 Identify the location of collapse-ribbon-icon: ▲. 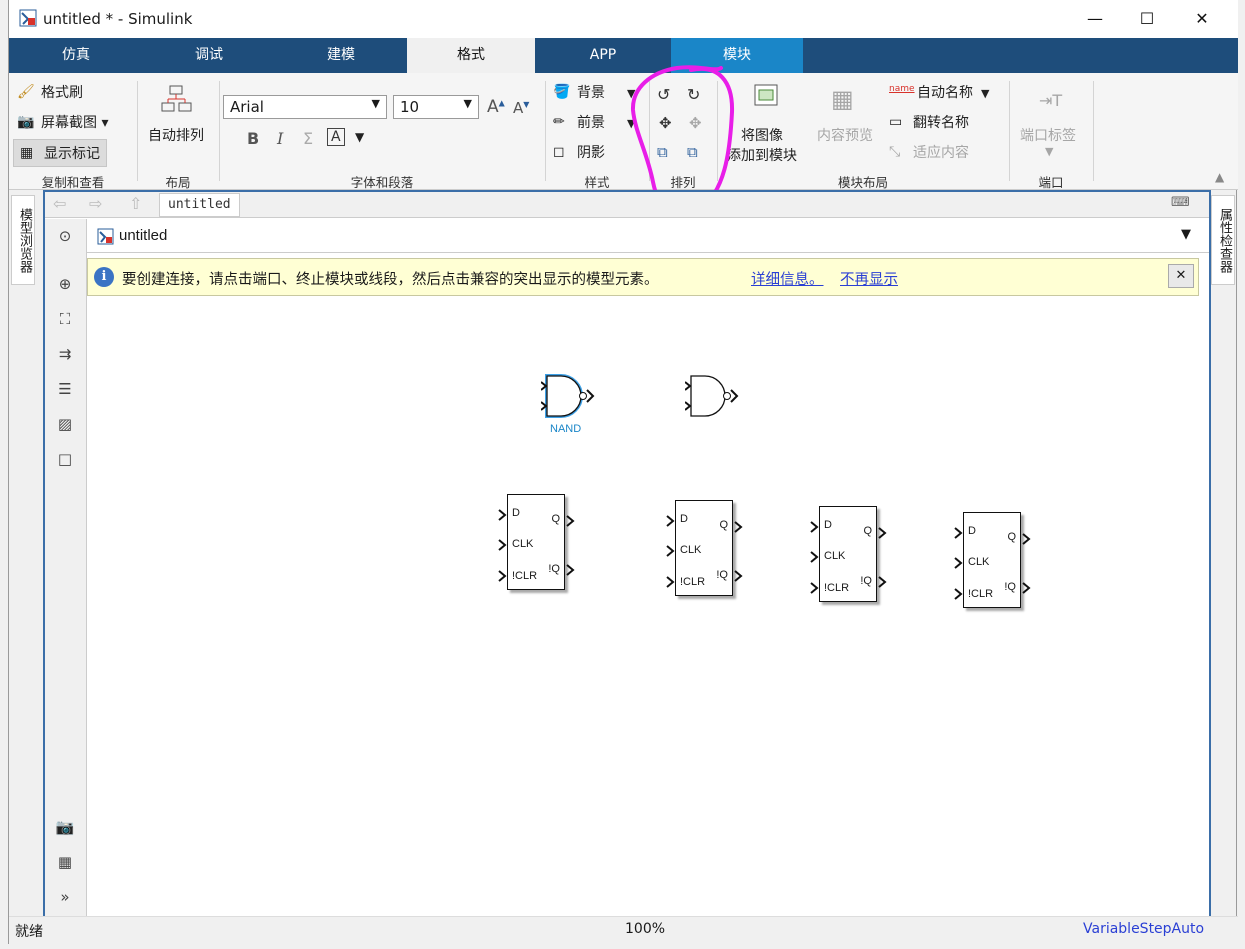
(1219, 177).